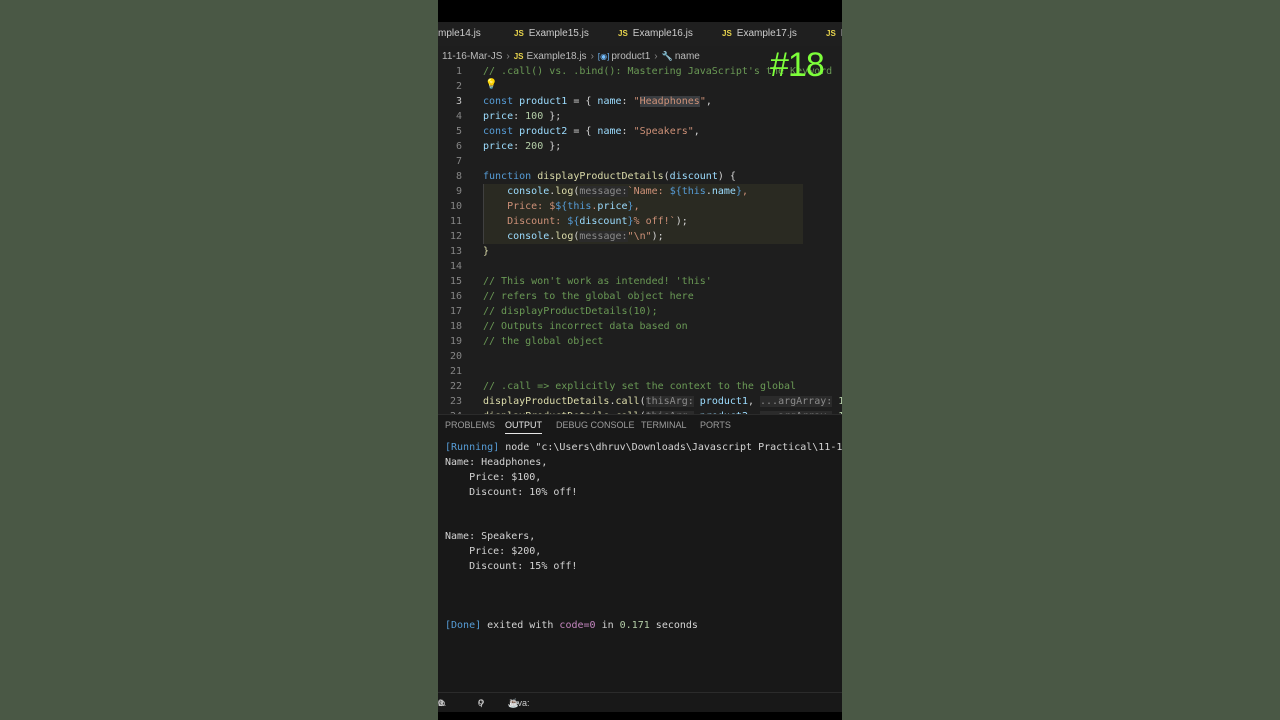 This screenshot has width=1280, height=720. What do you see at coordinates (455, 206) in the screenshot?
I see `line-number: 10` at bounding box center [455, 206].